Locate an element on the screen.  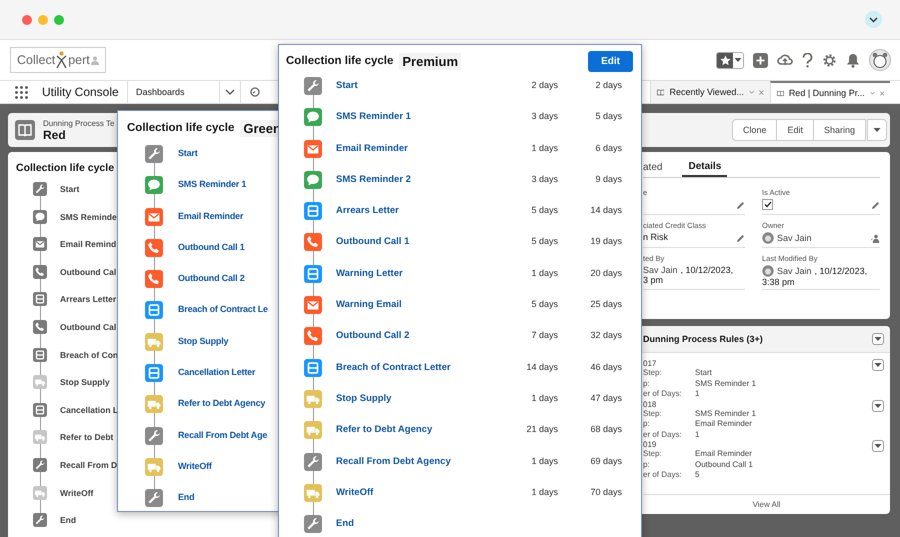
step-name: Email Remind is located at coordinates (88, 245).